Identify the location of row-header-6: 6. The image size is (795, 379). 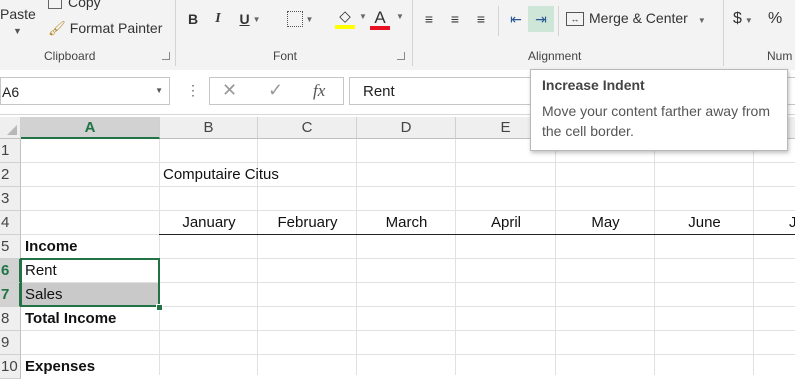
(10, 271).